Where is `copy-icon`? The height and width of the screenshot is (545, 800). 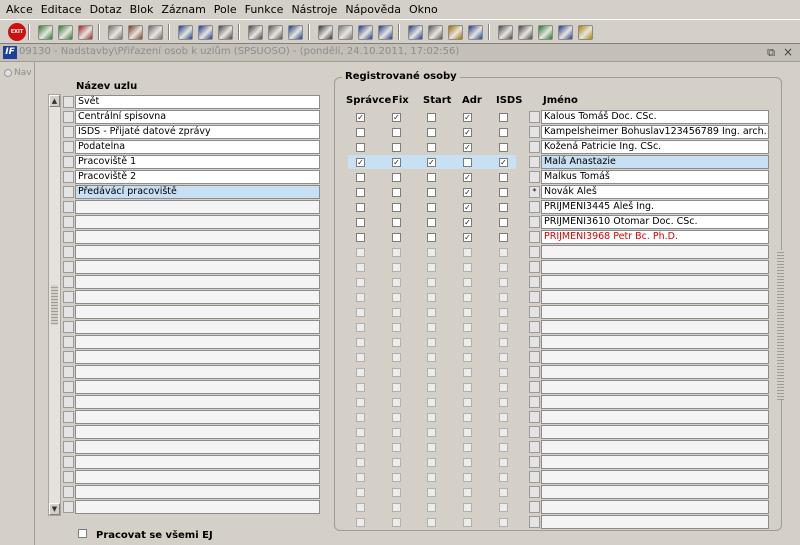 copy-icon is located at coordinates (115, 32).